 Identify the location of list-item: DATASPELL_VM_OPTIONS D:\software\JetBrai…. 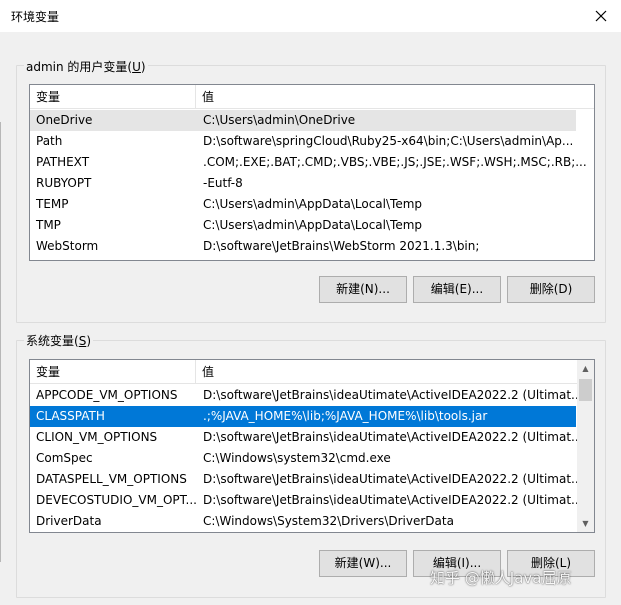
(306, 479).